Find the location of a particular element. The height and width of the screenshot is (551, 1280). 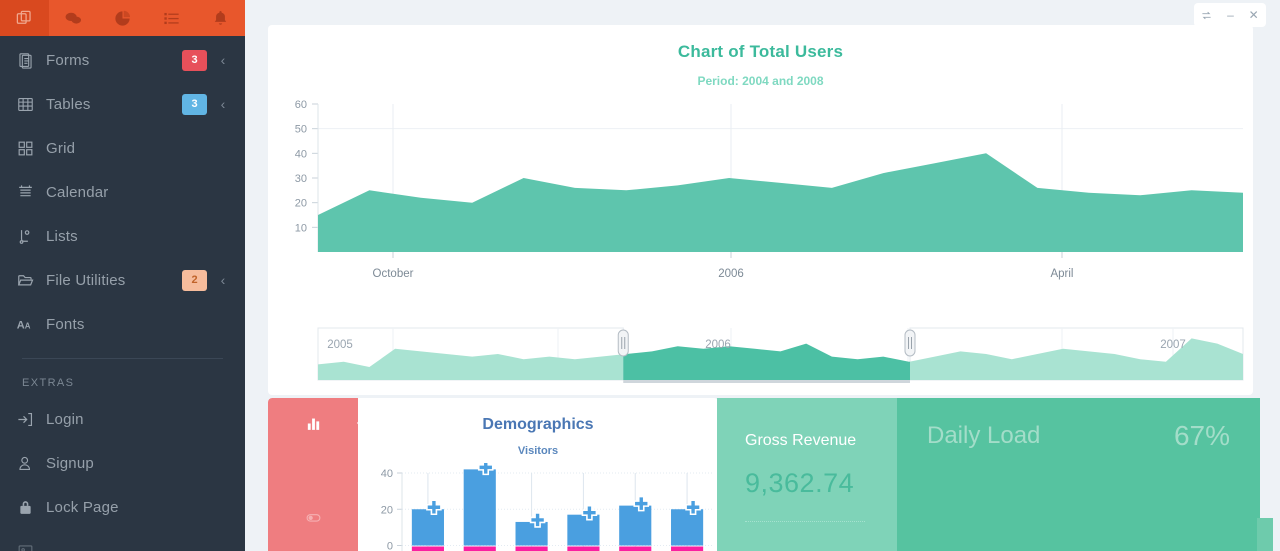

sidebar-item-lists: Lists is located at coordinates (122, 236).